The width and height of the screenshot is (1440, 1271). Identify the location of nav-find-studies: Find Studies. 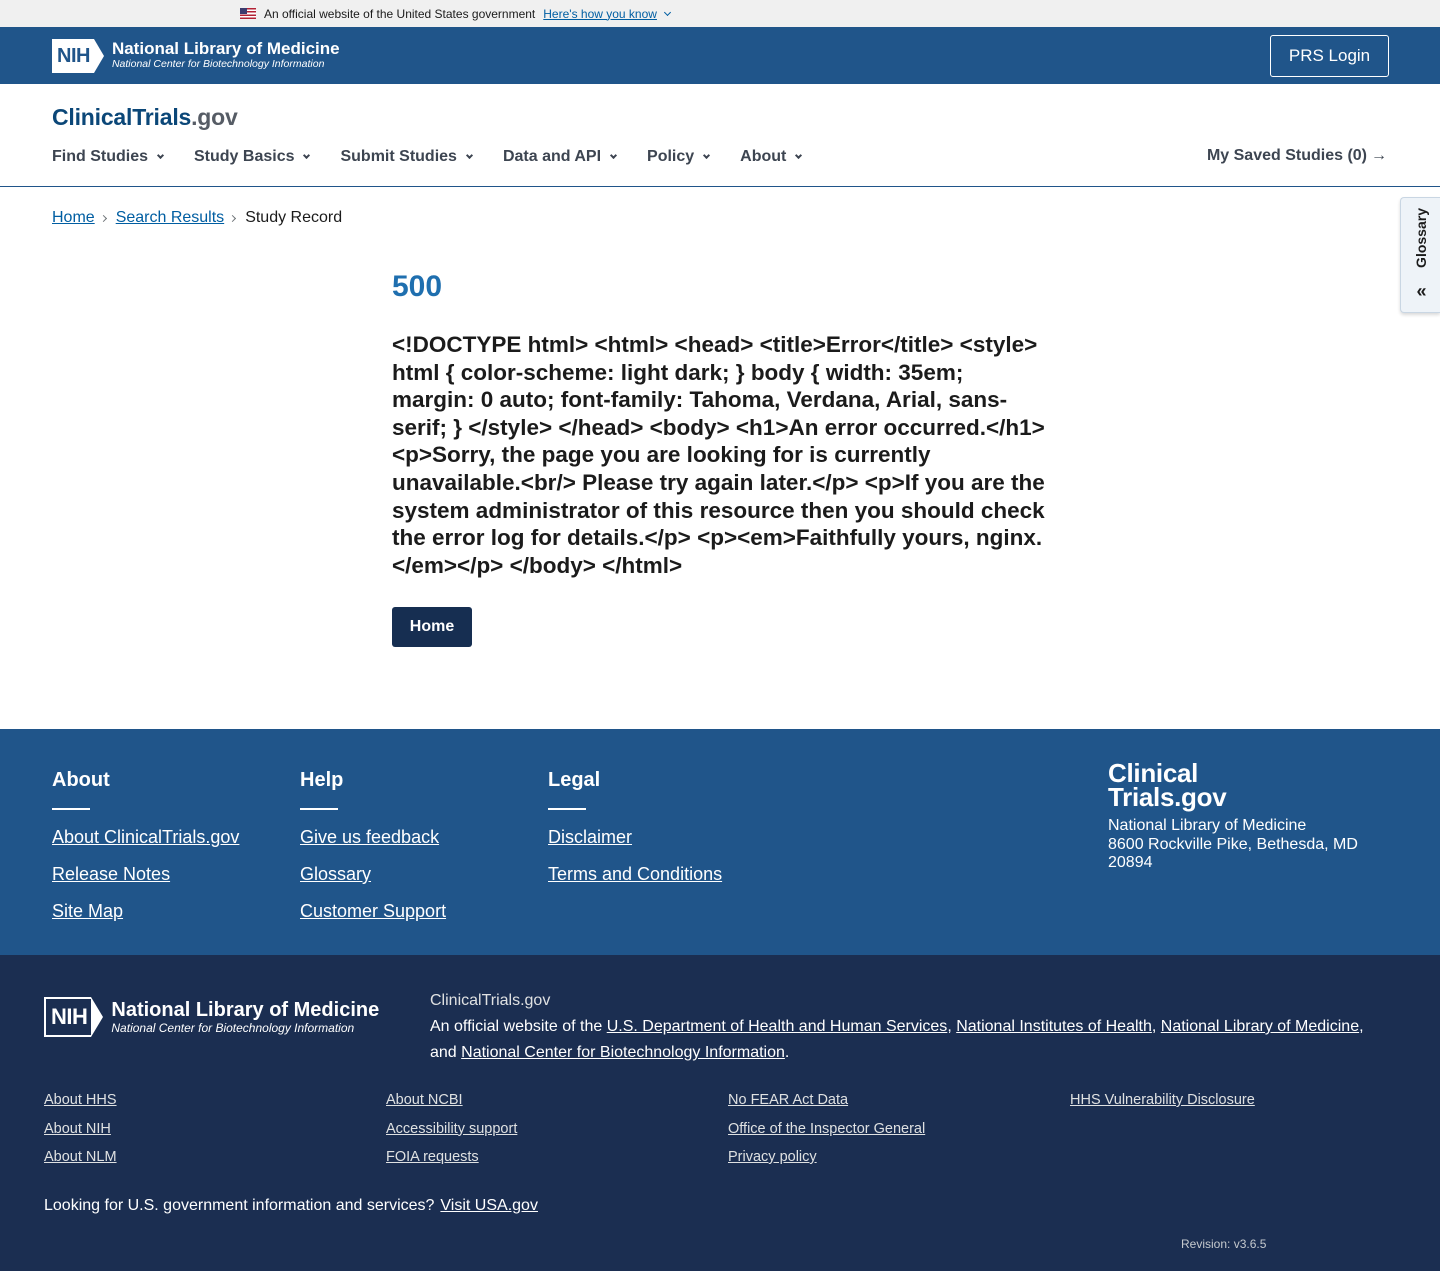
(108, 157).